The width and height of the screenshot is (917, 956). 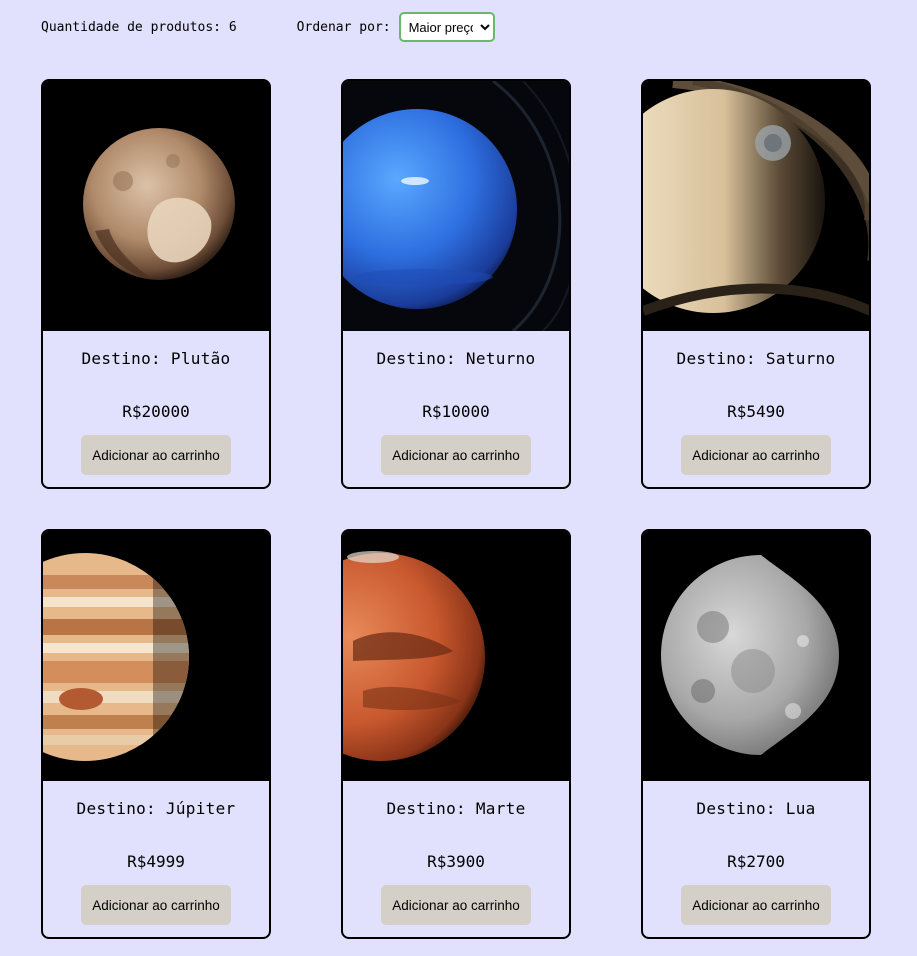 I want to click on product-title: Destino: Plutão, so click(x=156, y=358).